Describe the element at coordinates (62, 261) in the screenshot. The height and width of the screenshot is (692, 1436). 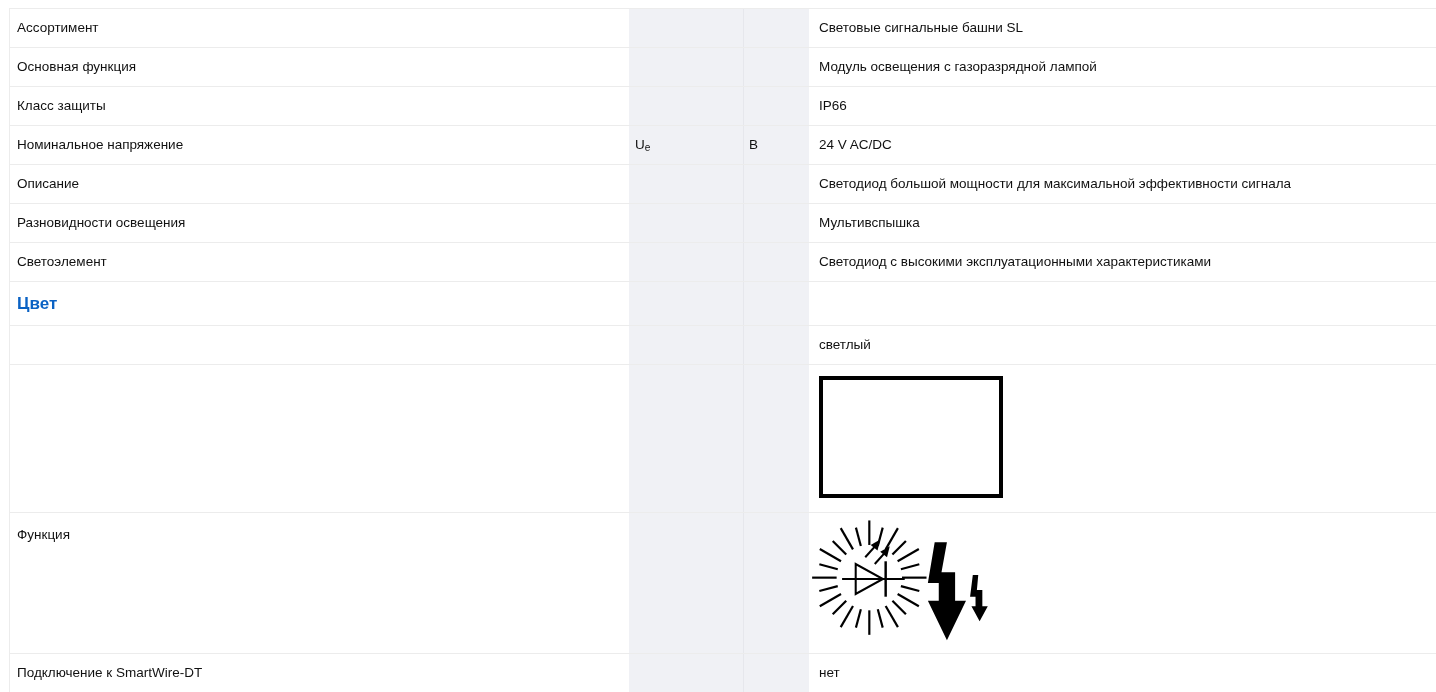
I see `property-label: Светоэлемент` at that location.